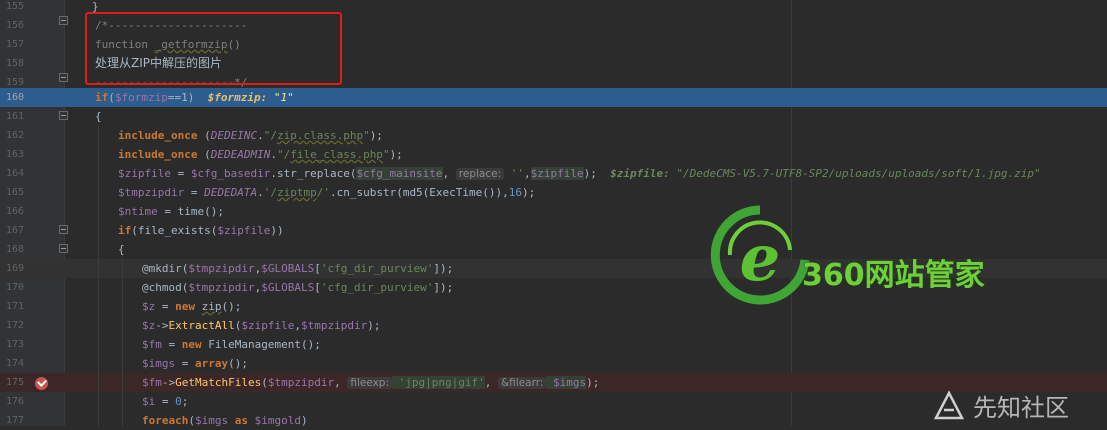 This screenshot has height=430, width=1107. Describe the element at coordinates (296, 192) in the screenshot. I see `string: ziptmp` at that location.